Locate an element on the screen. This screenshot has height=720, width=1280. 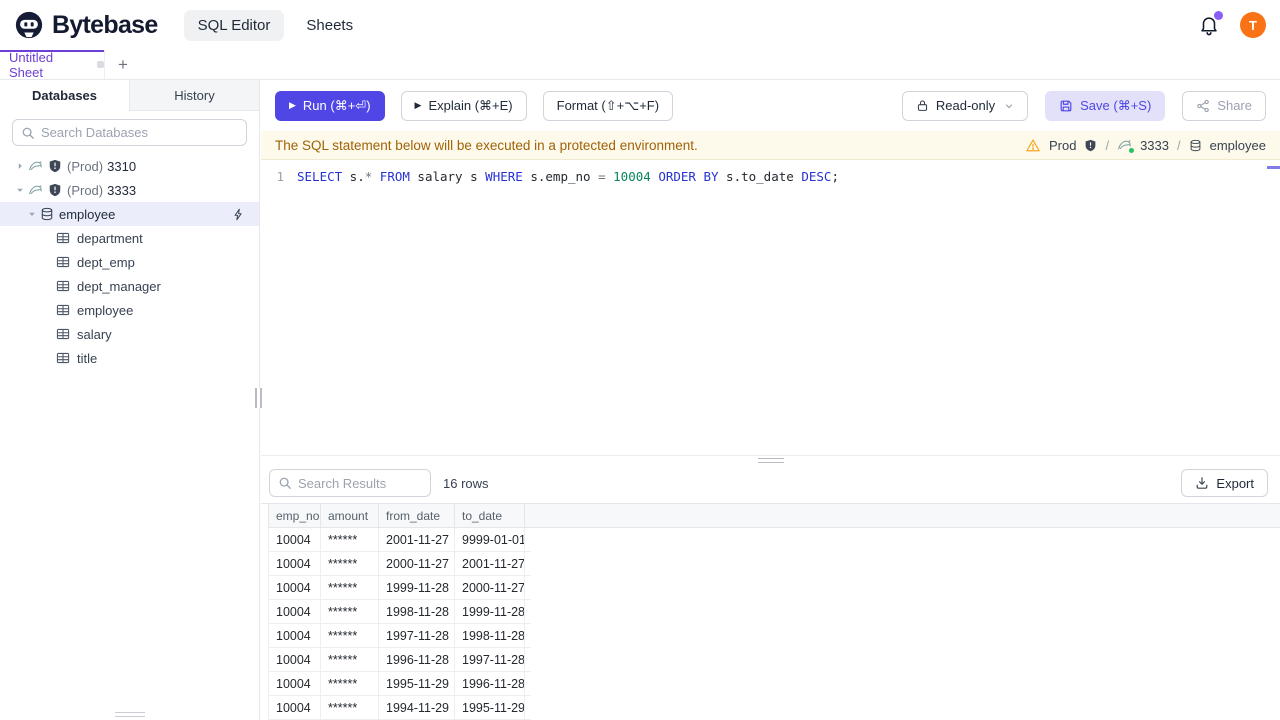
env-label: (Prod) is located at coordinates (85, 166).